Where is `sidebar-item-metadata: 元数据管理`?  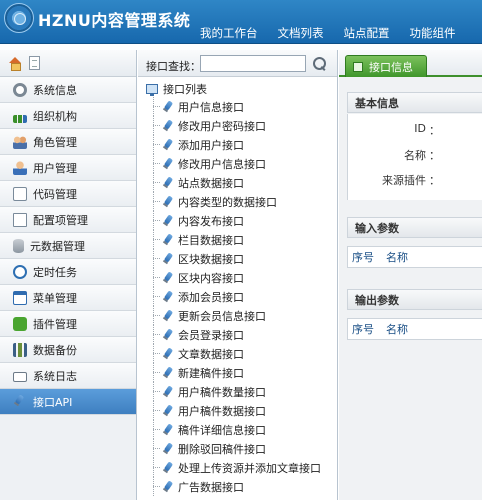
sidebar-item-metadata: 元数据管理 is located at coordinates (68, 246).